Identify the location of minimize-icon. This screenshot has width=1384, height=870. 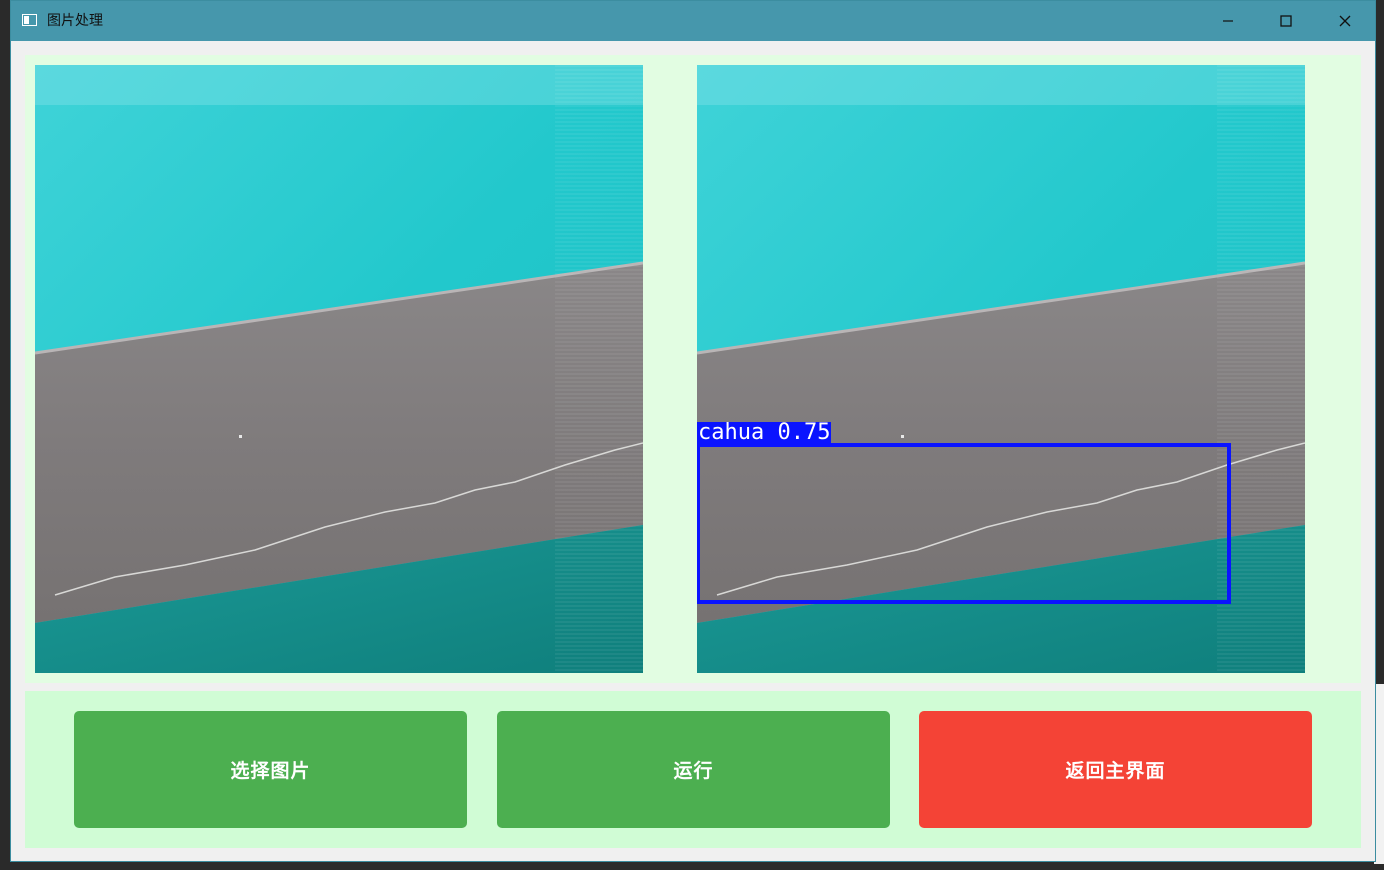
(1228, 21).